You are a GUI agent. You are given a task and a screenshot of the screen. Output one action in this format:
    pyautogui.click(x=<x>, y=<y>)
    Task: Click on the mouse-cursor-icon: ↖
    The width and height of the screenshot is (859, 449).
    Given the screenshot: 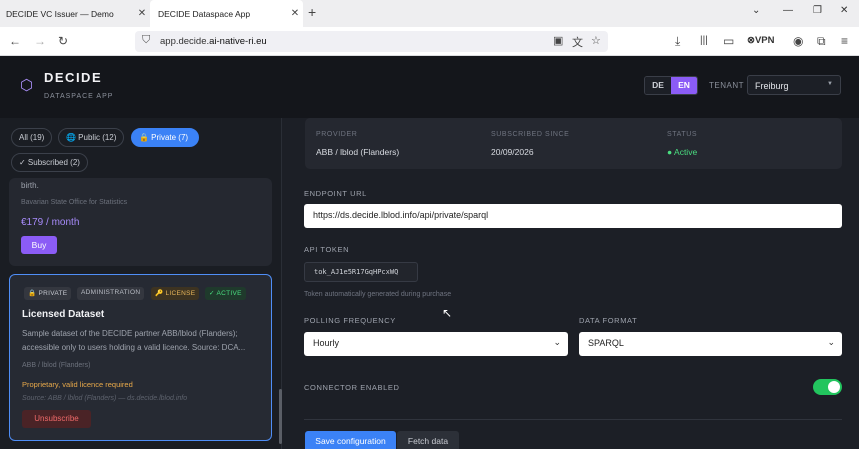 What is the action you would take?
    pyautogui.click(x=447, y=313)
    